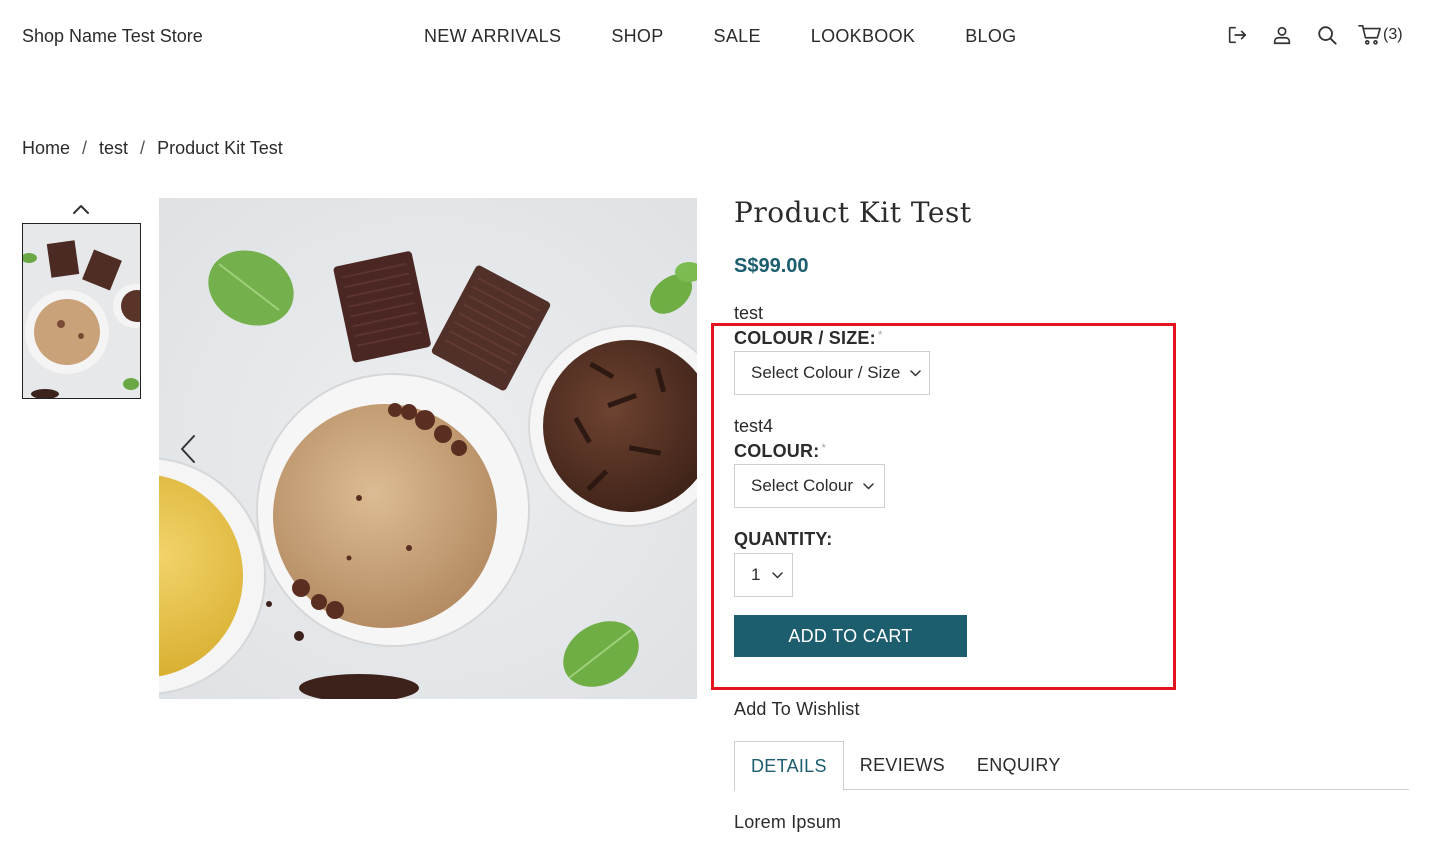  Describe the element at coordinates (783, 539) in the screenshot. I see `quantity-label: QUANTITY:` at that location.